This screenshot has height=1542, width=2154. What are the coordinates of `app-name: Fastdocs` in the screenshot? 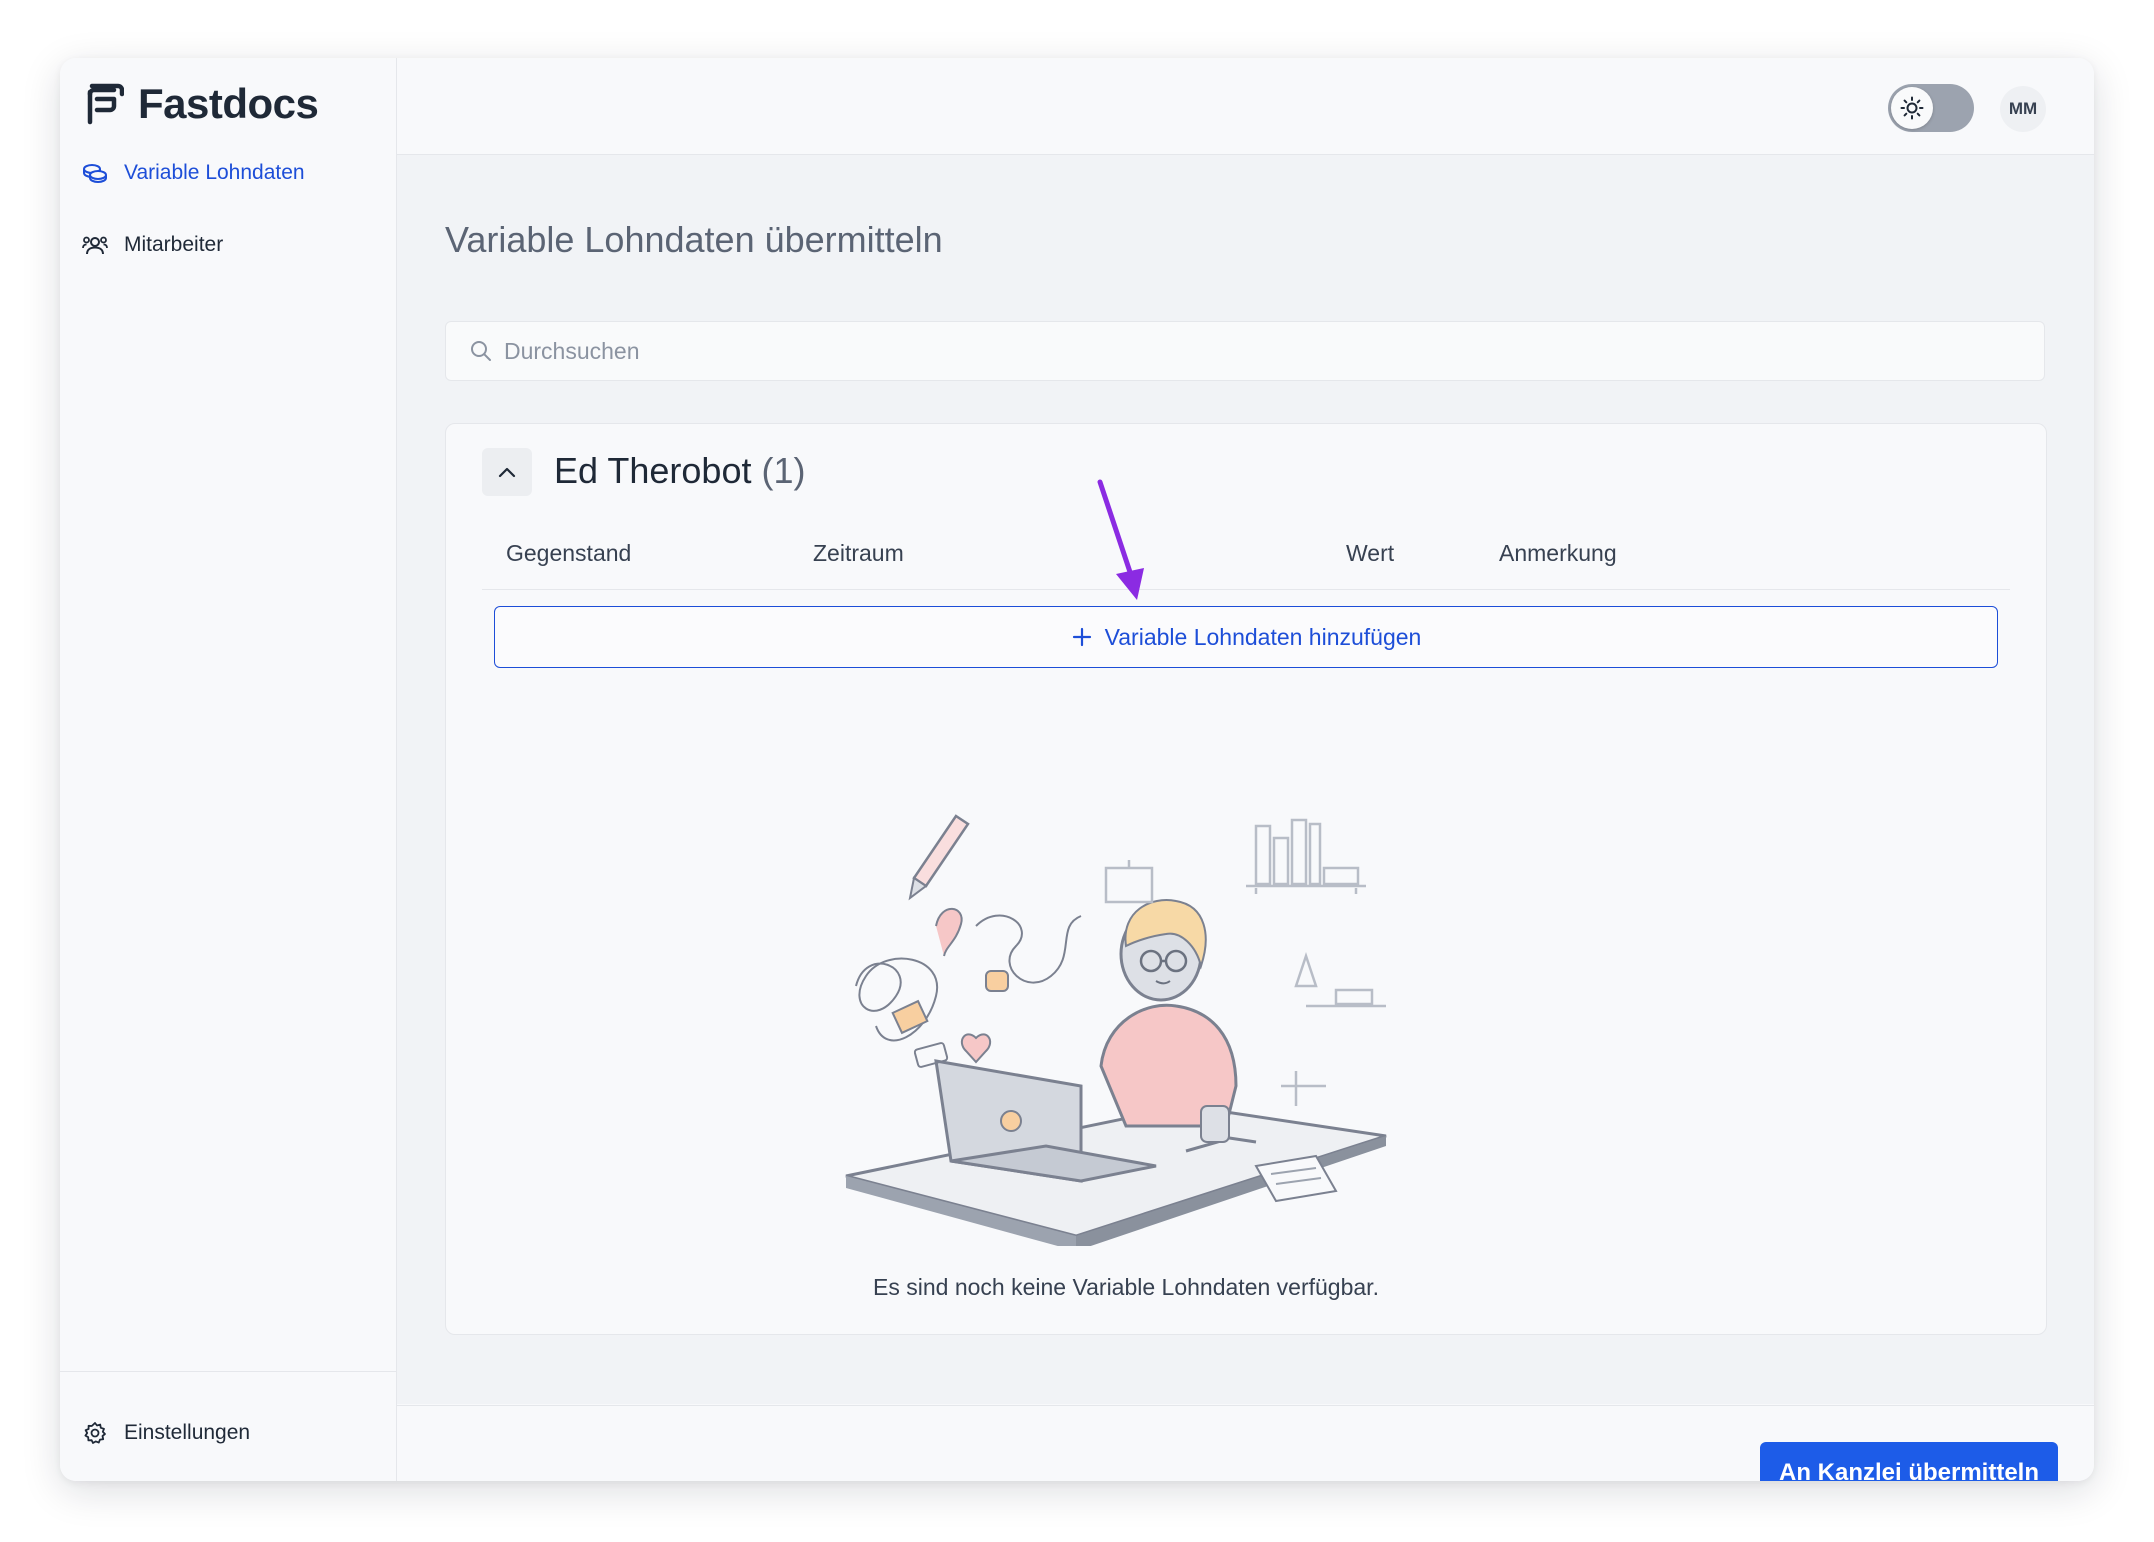 It's located at (228, 103).